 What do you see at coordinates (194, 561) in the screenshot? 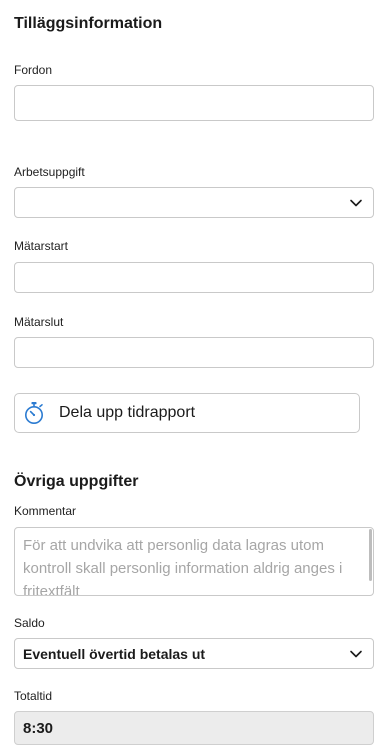
I see `comment-textarea` at bounding box center [194, 561].